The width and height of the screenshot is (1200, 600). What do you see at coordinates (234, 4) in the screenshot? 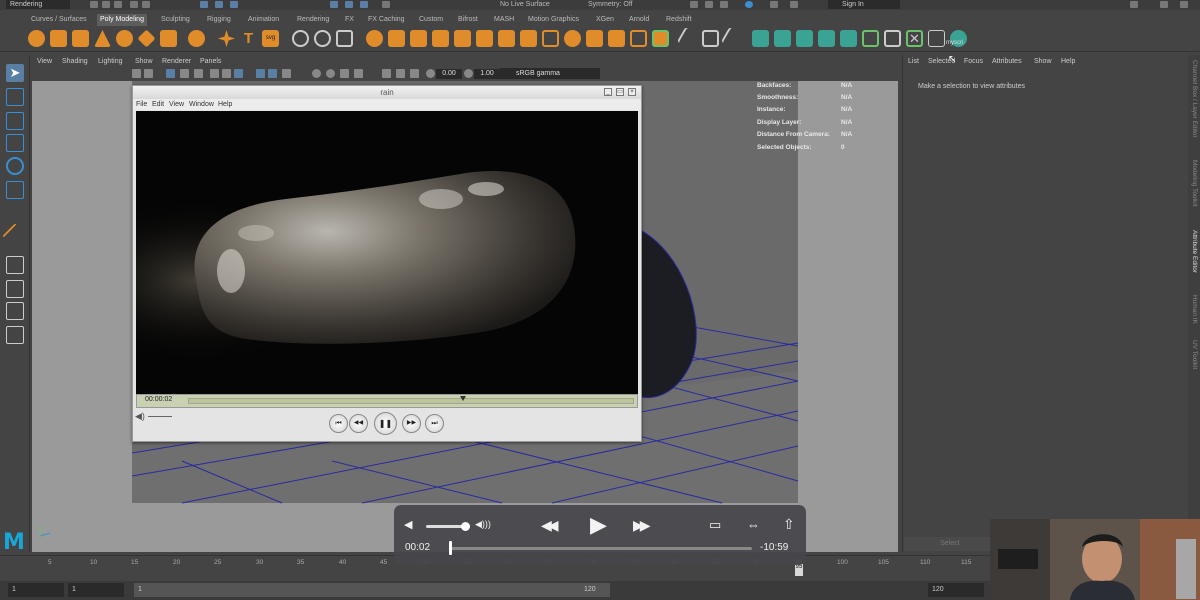
I see `select-component-icon` at bounding box center [234, 4].